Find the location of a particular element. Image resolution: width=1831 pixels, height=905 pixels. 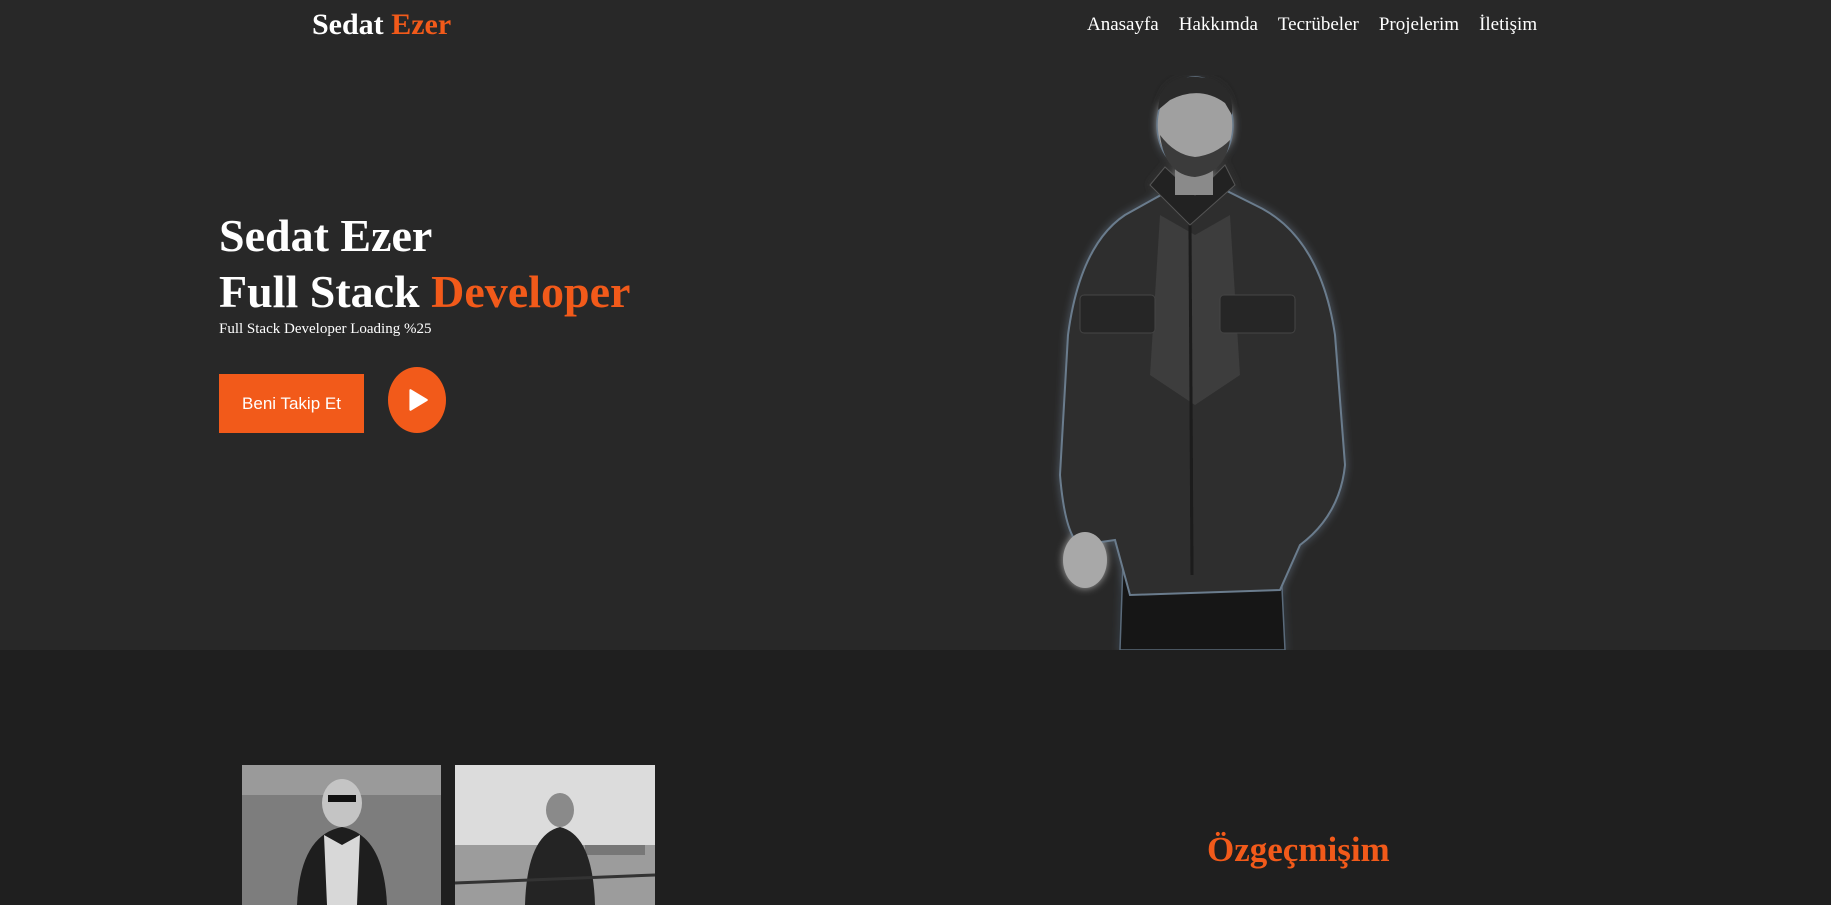

play-button is located at coordinates (417, 400).